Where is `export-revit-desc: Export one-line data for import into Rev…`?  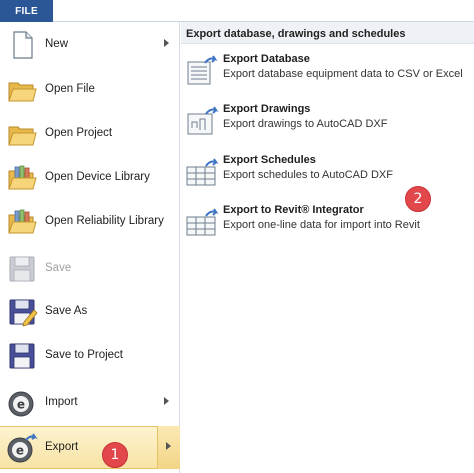 export-revit-desc: Export one-line data for import into Rev… is located at coordinates (321, 225).